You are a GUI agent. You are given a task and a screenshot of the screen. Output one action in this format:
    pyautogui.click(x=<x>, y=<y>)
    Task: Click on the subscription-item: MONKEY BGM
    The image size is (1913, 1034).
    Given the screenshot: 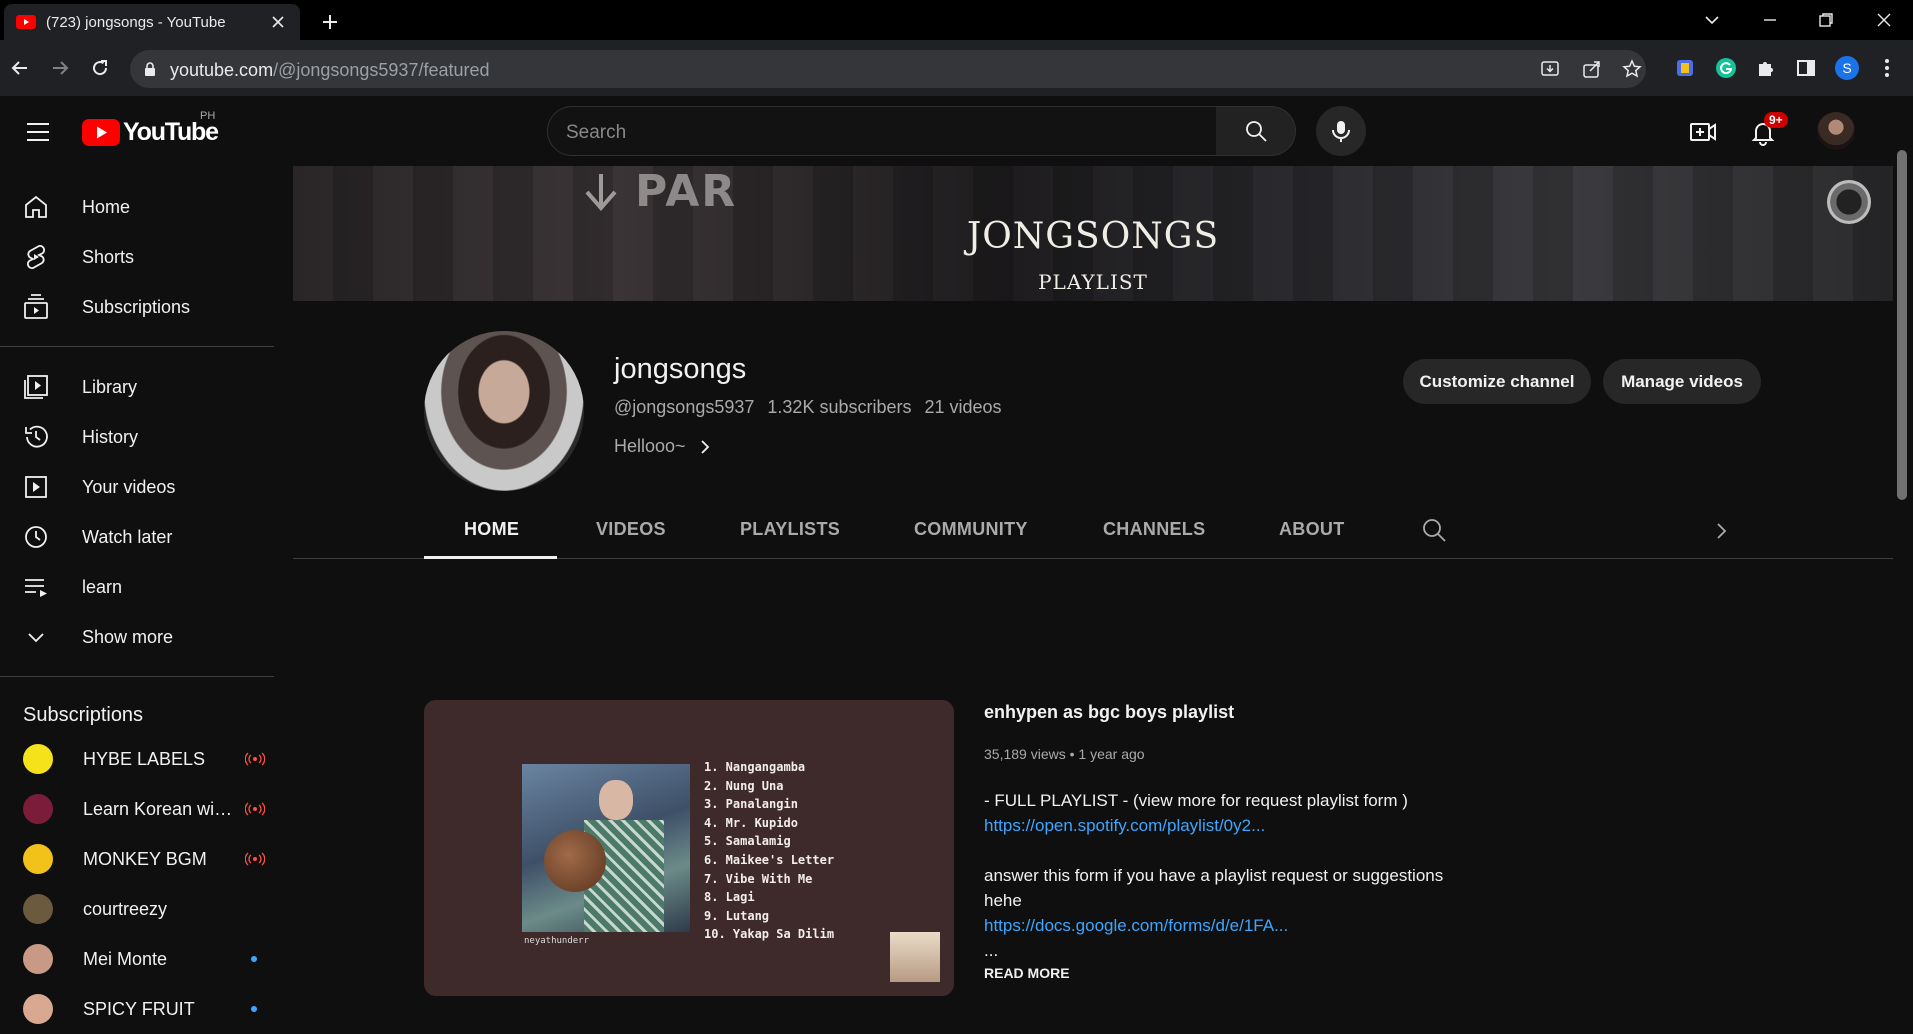 What is the action you would take?
    pyautogui.click(x=137, y=859)
    